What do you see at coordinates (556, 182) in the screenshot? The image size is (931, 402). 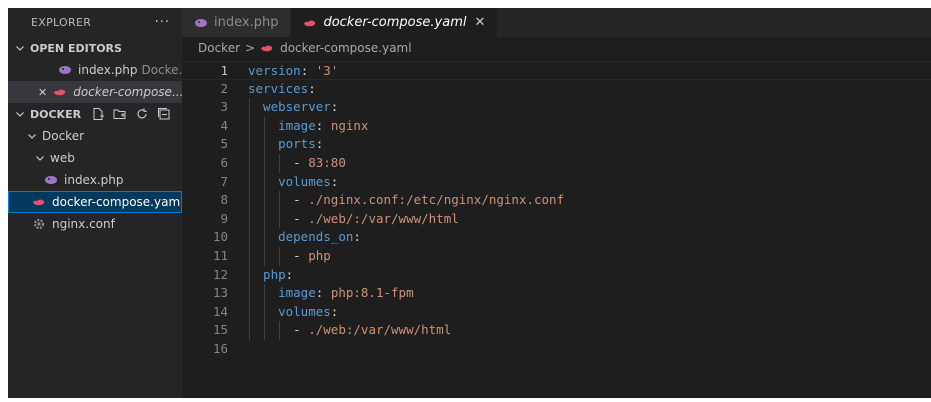 I see `code-line: 7 volumes:` at bounding box center [556, 182].